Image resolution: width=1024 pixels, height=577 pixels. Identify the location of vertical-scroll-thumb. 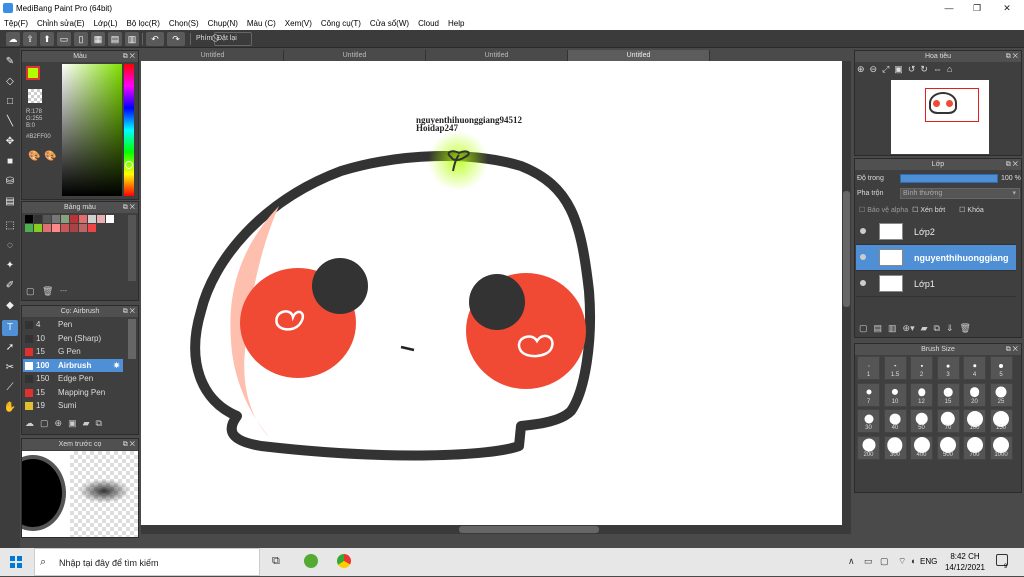
(846, 249).